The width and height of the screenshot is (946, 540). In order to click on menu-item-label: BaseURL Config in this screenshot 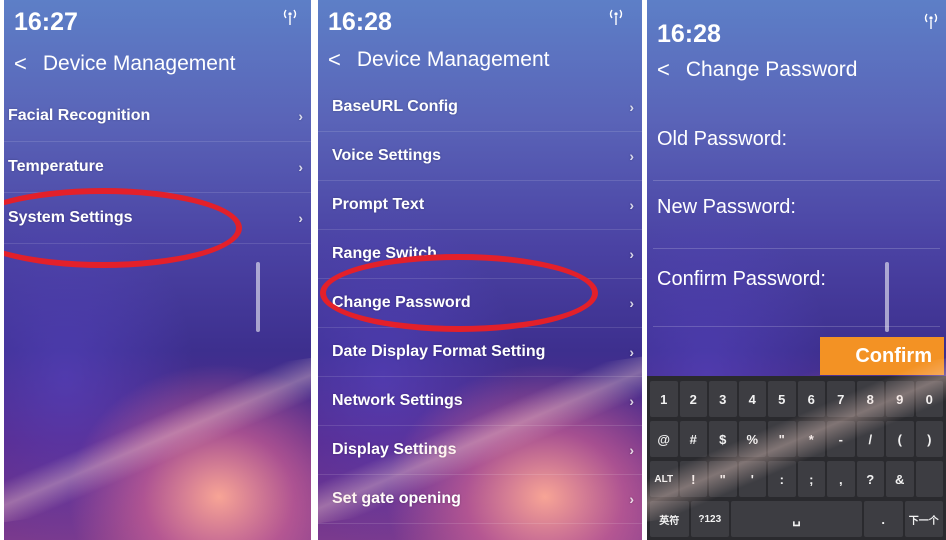, I will do `click(395, 106)`.